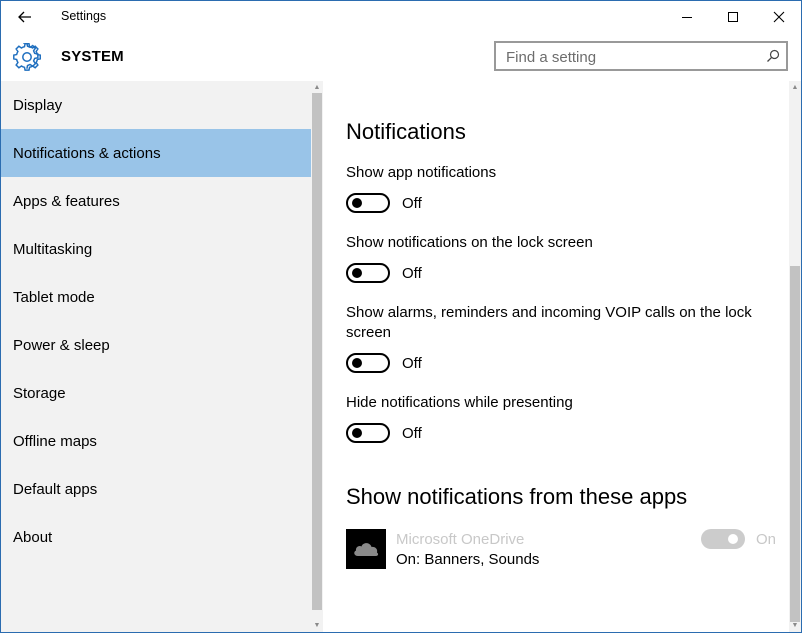 Image resolution: width=802 pixels, height=633 pixels. I want to click on setting-label-show-app-notifications: Show app notifications, so click(421, 172).